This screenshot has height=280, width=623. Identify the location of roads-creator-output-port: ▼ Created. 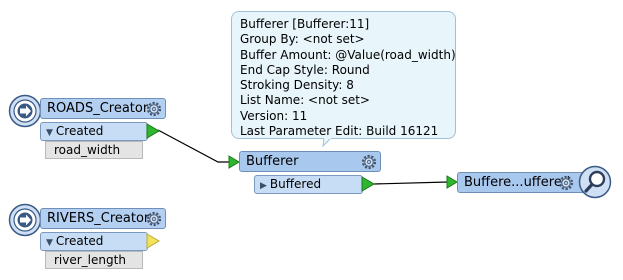
(94, 131).